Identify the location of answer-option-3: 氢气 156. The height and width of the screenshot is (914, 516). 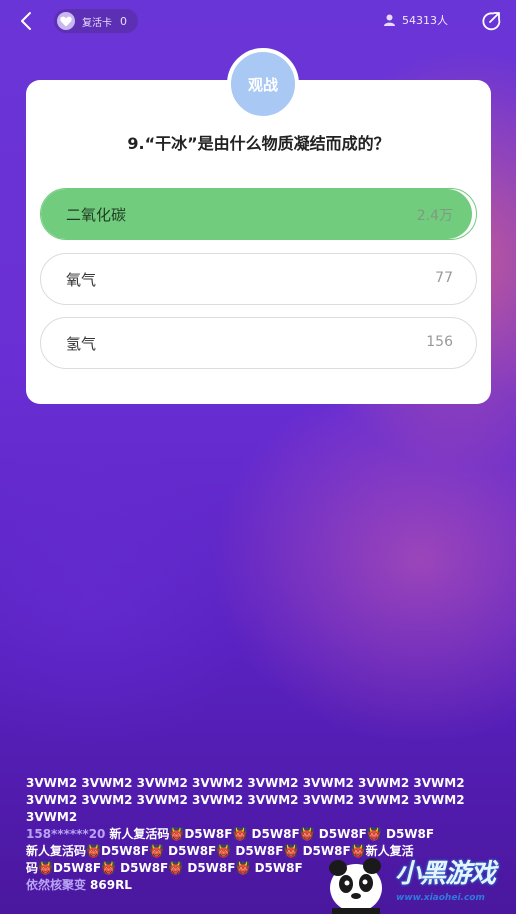
(258, 343).